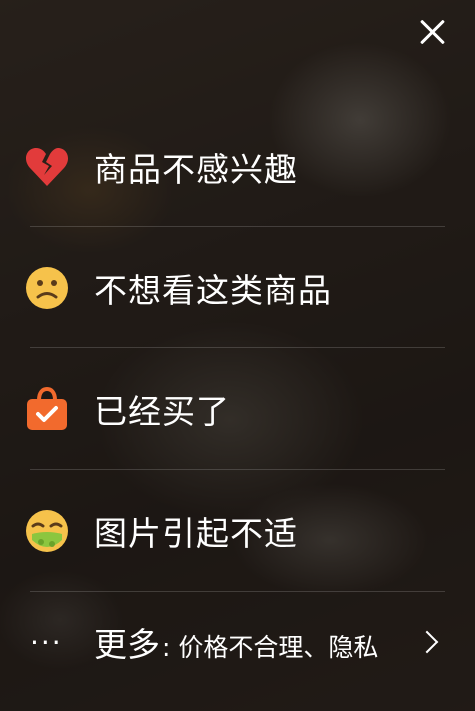 Image resolution: width=475 pixels, height=711 pixels. I want to click on more-dots-icon: ···, so click(46, 642).